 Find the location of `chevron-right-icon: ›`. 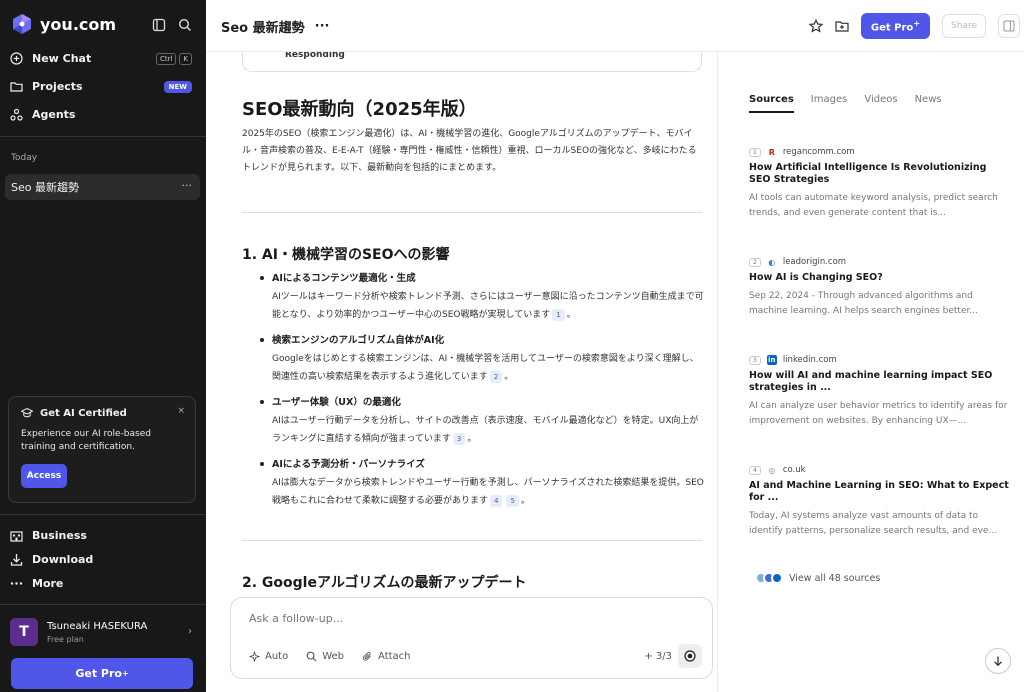

chevron-right-icon: › is located at coordinates (190, 631).